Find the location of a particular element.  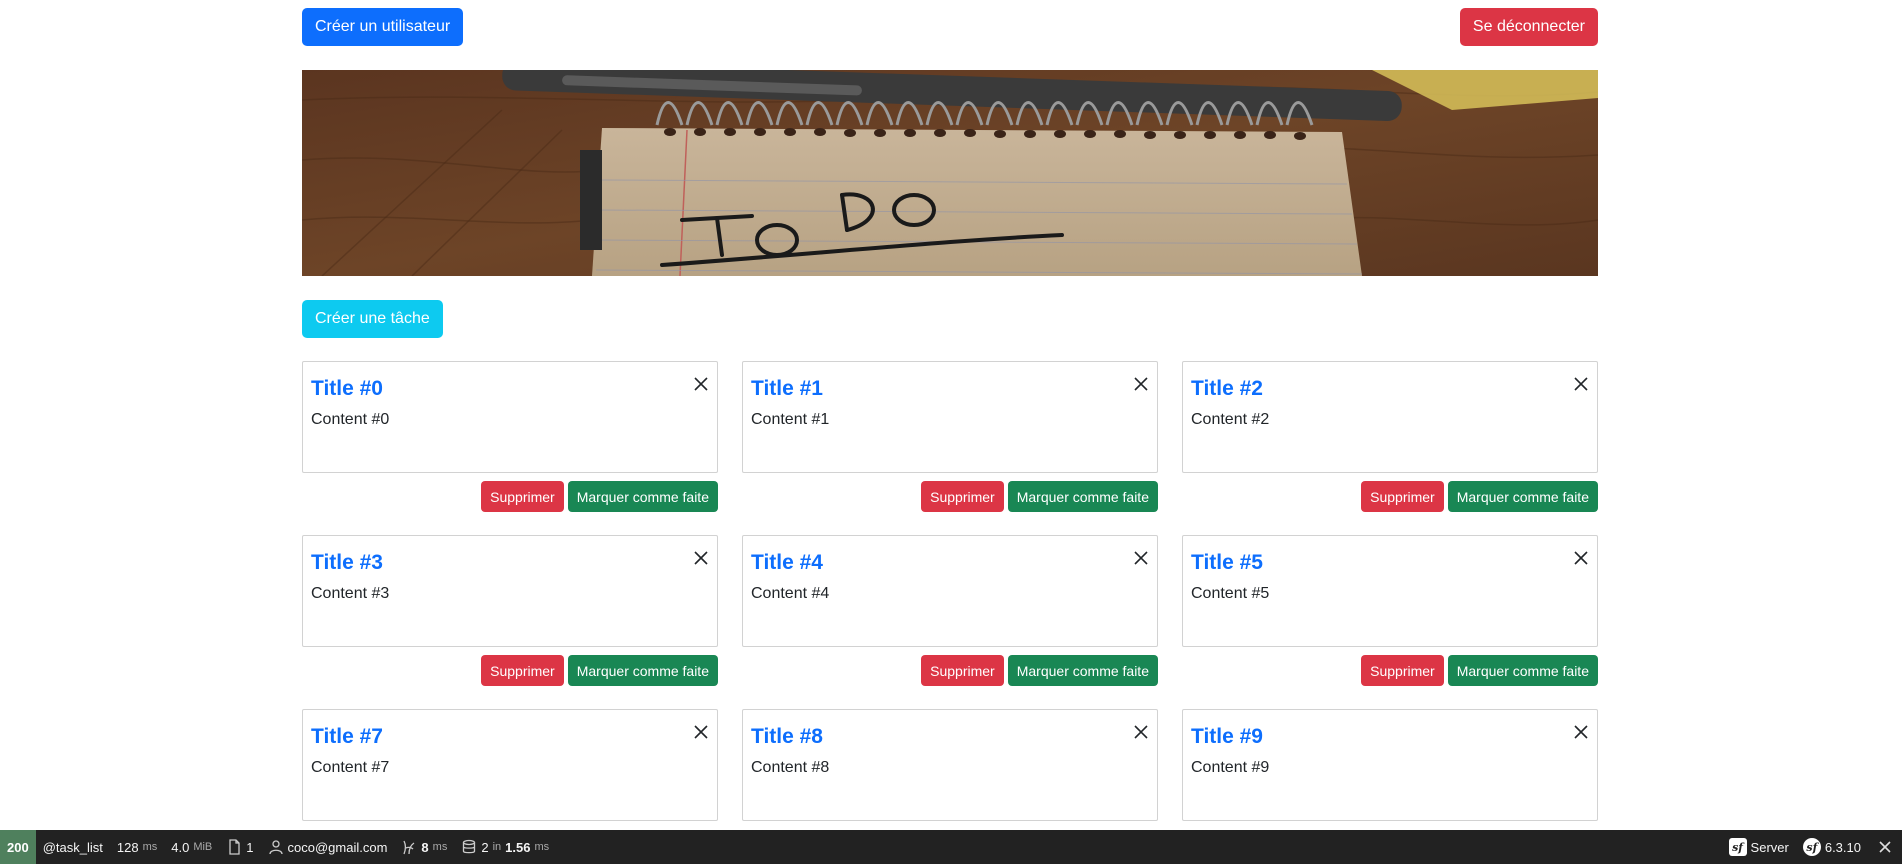

top-actions: Créer un utilisateur Se déconnecter is located at coordinates (950, 27).